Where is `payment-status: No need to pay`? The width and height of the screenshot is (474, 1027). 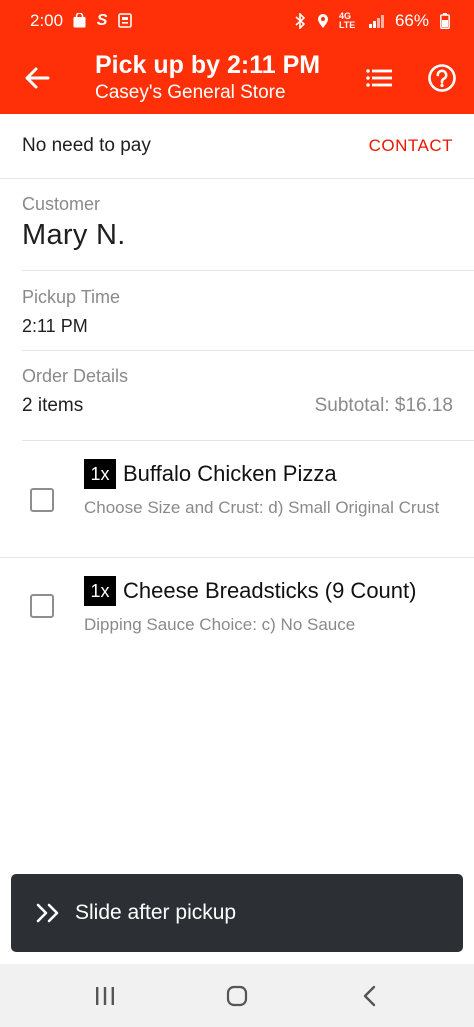 payment-status: No need to pay is located at coordinates (86, 145).